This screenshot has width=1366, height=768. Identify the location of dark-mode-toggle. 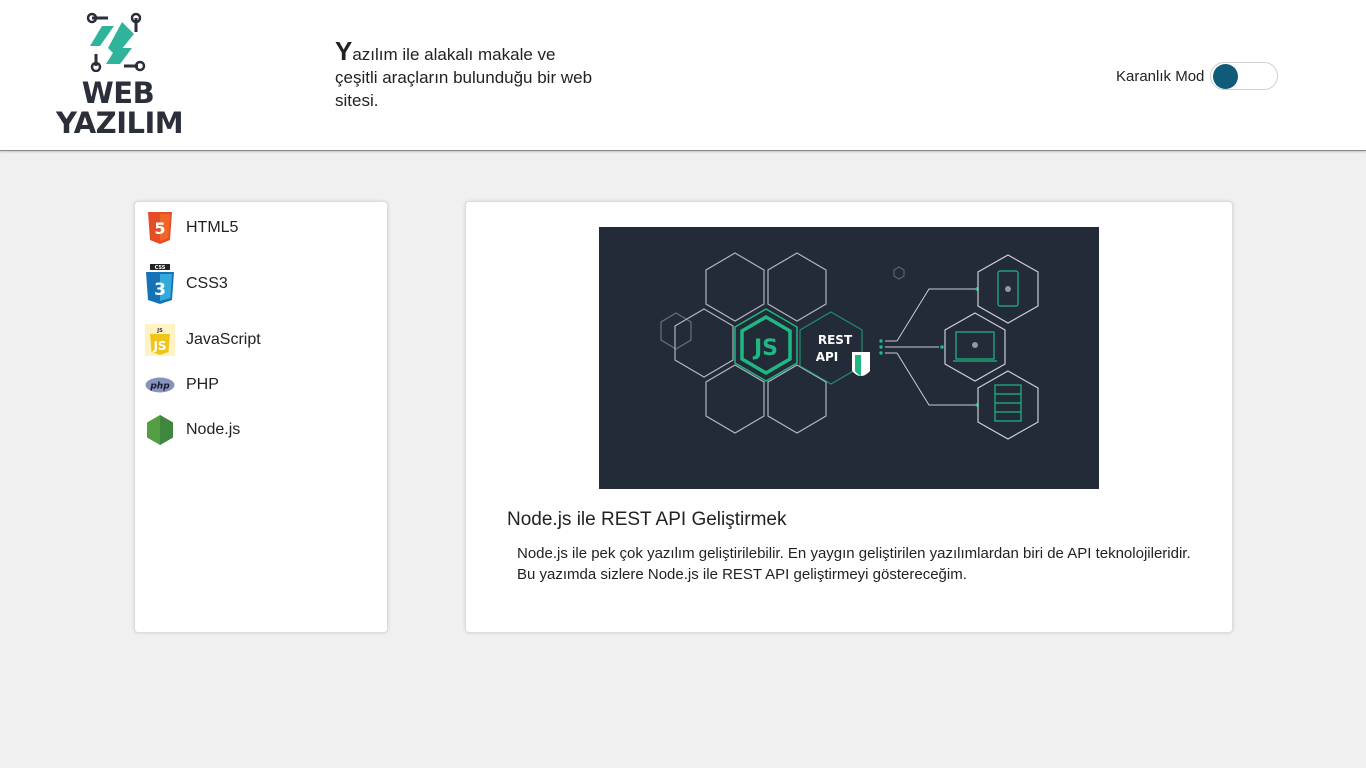
(1244, 76).